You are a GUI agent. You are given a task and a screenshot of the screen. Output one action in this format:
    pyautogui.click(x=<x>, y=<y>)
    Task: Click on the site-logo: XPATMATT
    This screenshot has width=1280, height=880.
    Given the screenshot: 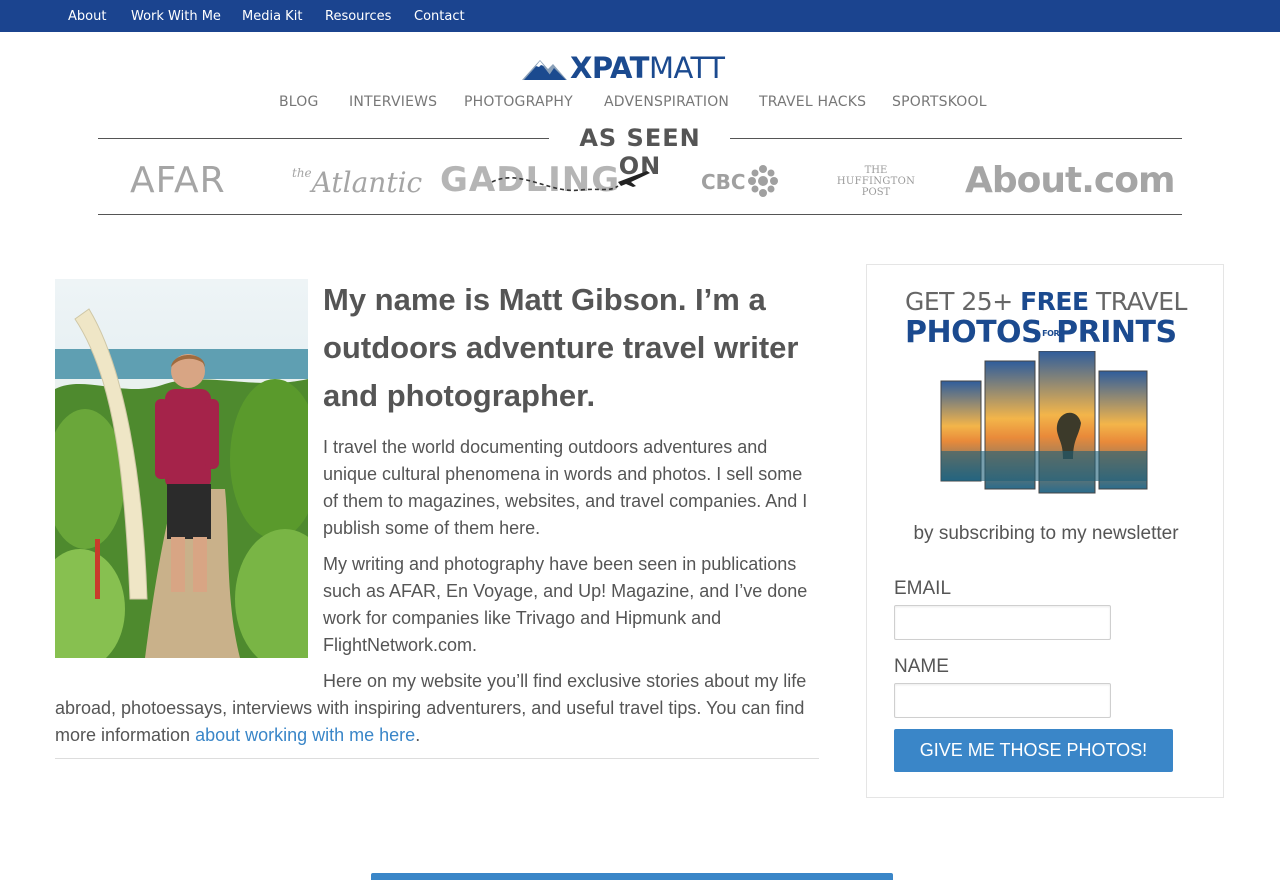 What is the action you would take?
    pyautogui.click(x=635, y=68)
    